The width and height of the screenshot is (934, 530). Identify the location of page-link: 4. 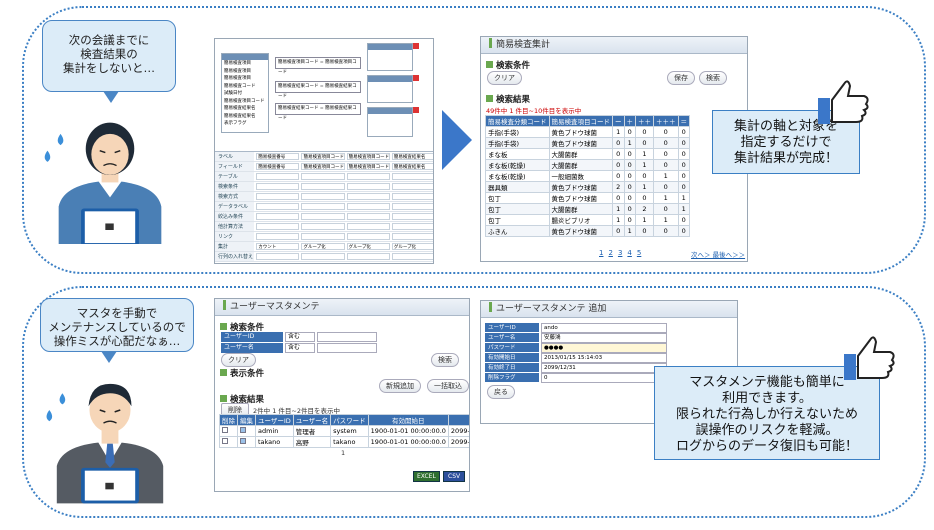
(629, 253).